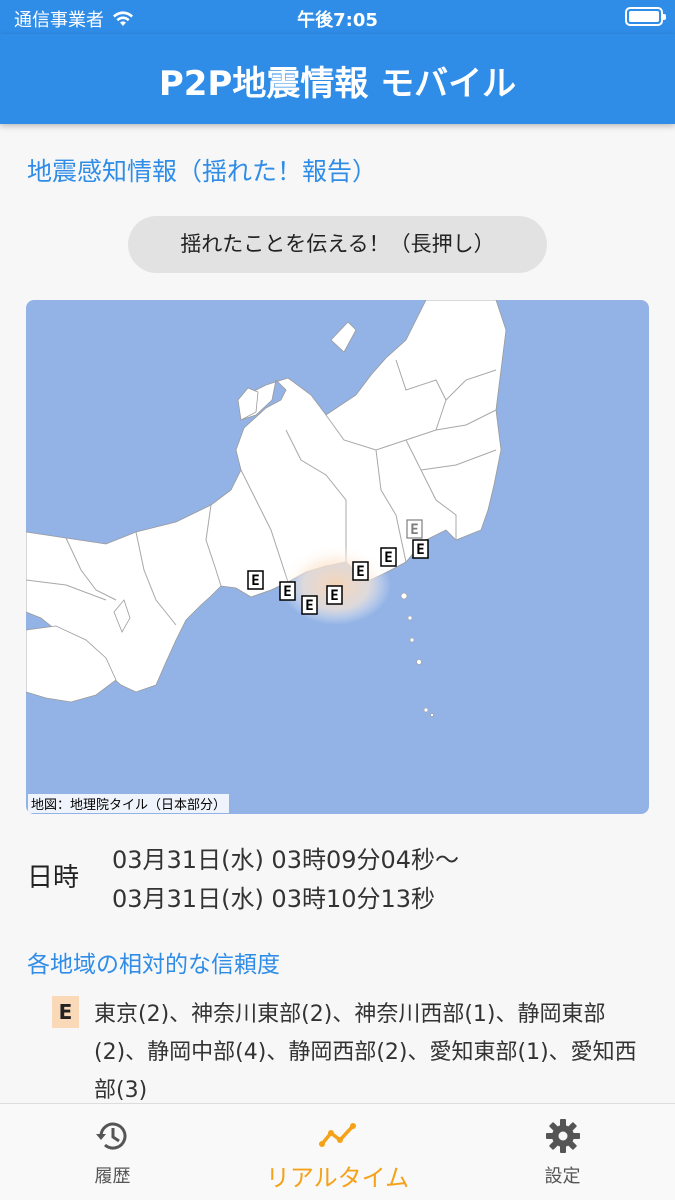 The image size is (675, 1200). What do you see at coordinates (110, 1136) in the screenshot?
I see `history-icon` at bounding box center [110, 1136].